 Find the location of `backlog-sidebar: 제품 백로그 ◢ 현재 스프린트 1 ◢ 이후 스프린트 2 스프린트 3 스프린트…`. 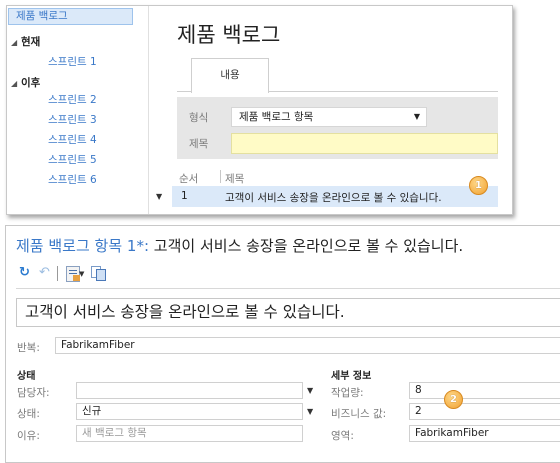

backlog-sidebar: 제품 백로그 ◢ 현재 스프린트 1 ◢ 이후 스프린트 2 스프린트 3 스프린트… is located at coordinates (78, 110).